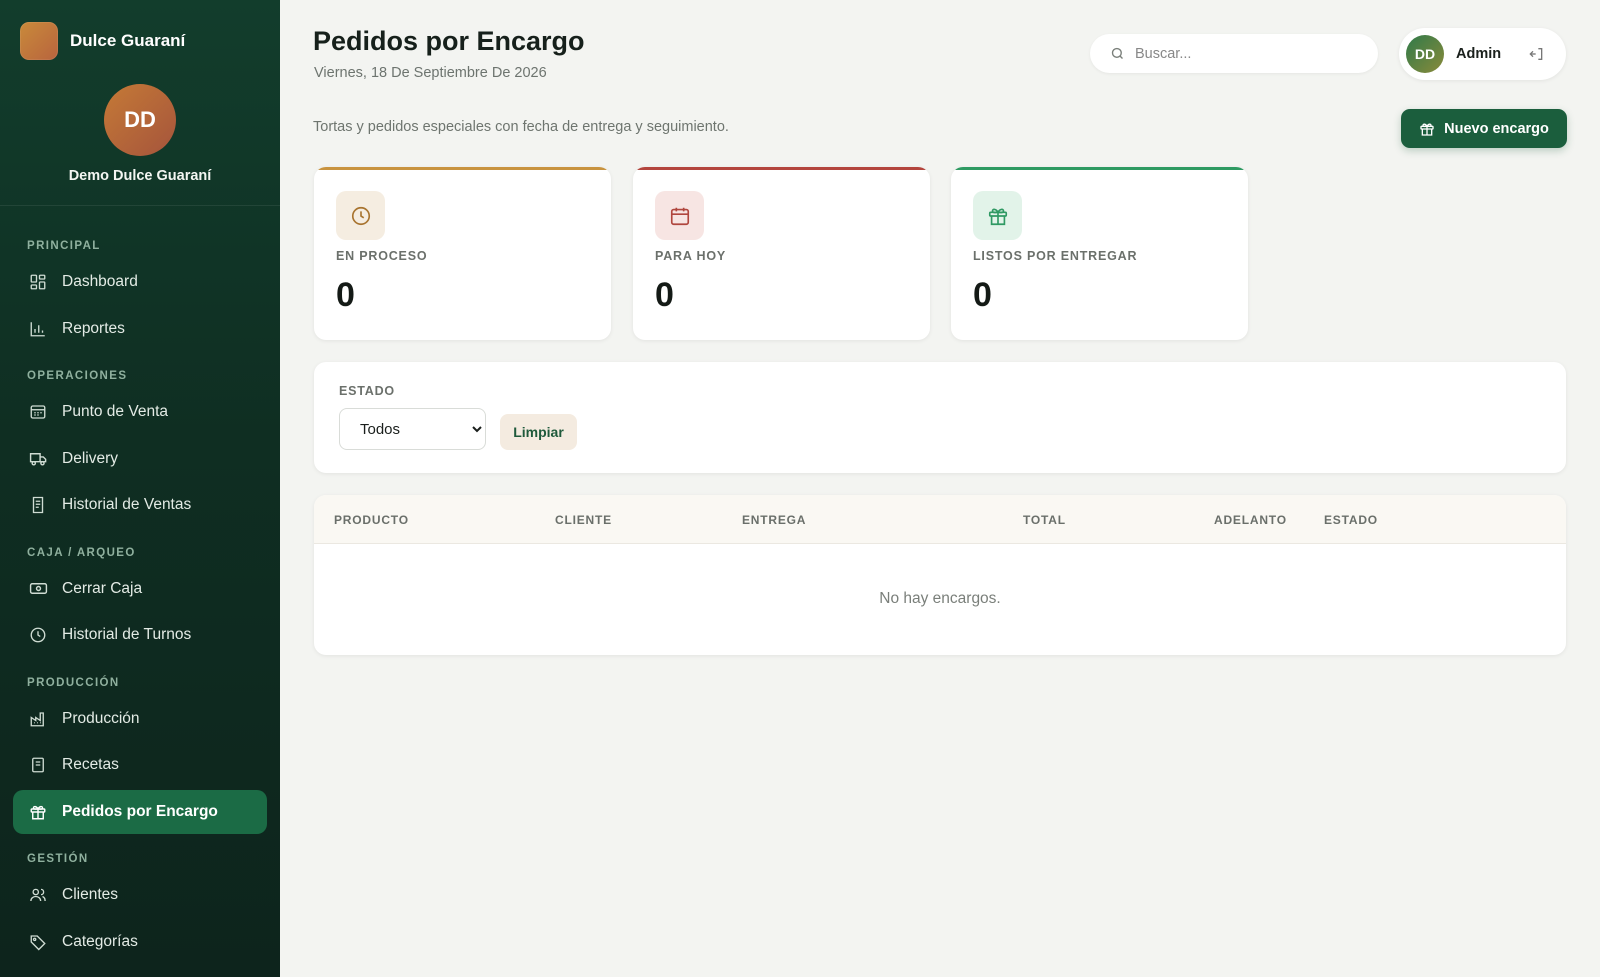  What do you see at coordinates (538, 432) in the screenshot?
I see `clear-filter-button: Limpiar` at bounding box center [538, 432].